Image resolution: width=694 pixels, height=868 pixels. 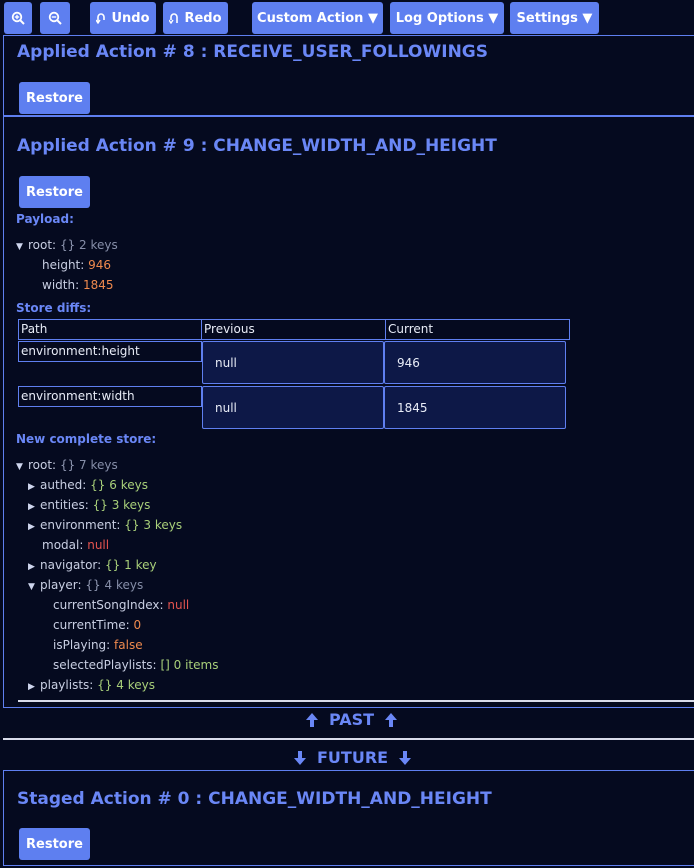 What do you see at coordinates (130, 18) in the screenshot?
I see `undo-label: Undo` at bounding box center [130, 18].